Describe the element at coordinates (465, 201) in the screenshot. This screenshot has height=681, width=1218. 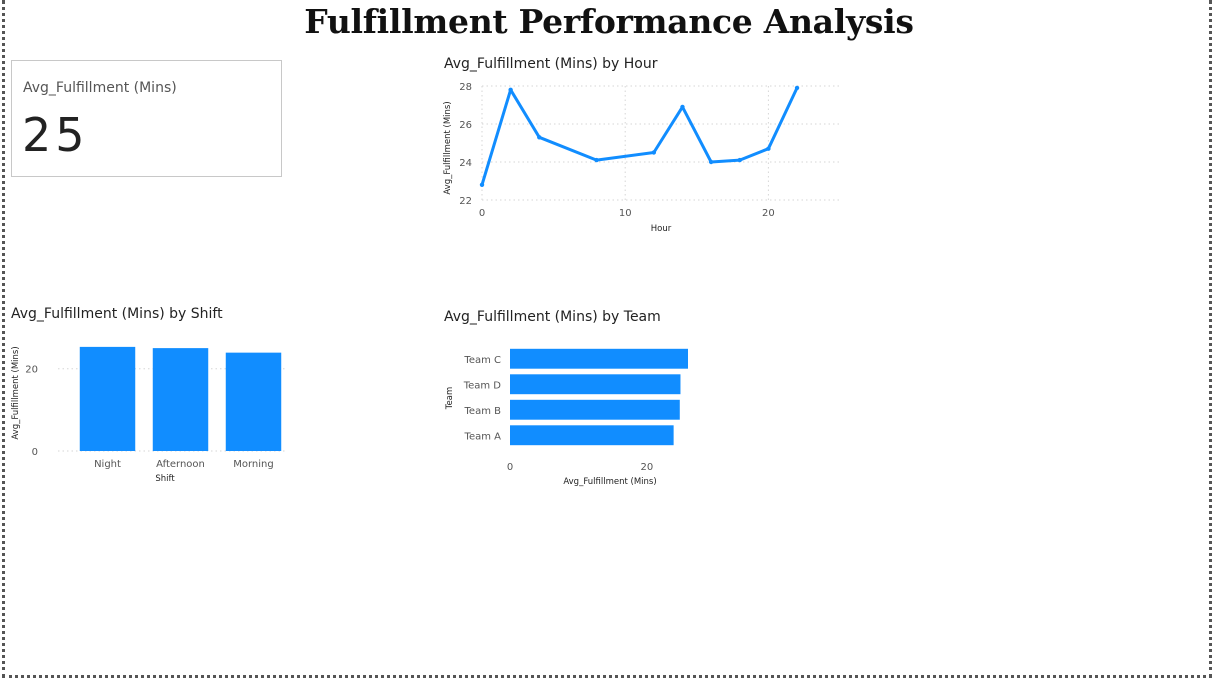
I see `hour-y-tick-label: 22` at that location.